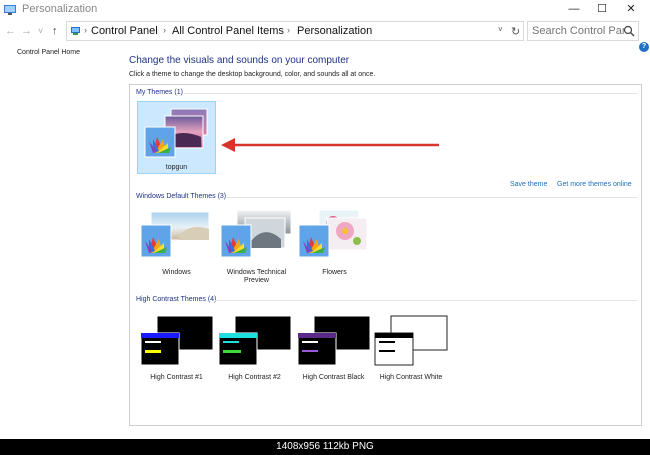 The image size is (650, 455). Describe the element at coordinates (644, 47) in the screenshot. I see `help-icon: ?` at that location.